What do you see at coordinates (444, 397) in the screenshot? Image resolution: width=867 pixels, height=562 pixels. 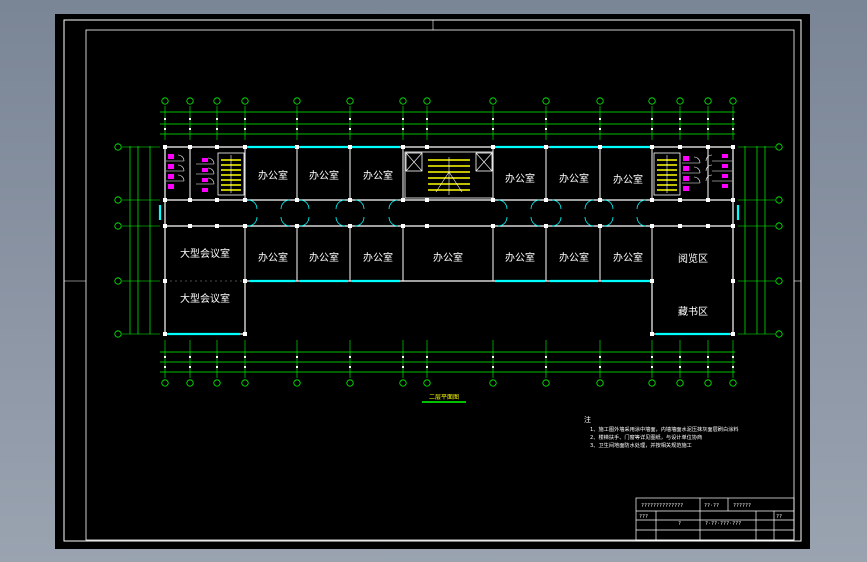 I see `plan-title: 二层平面图` at bounding box center [444, 397].